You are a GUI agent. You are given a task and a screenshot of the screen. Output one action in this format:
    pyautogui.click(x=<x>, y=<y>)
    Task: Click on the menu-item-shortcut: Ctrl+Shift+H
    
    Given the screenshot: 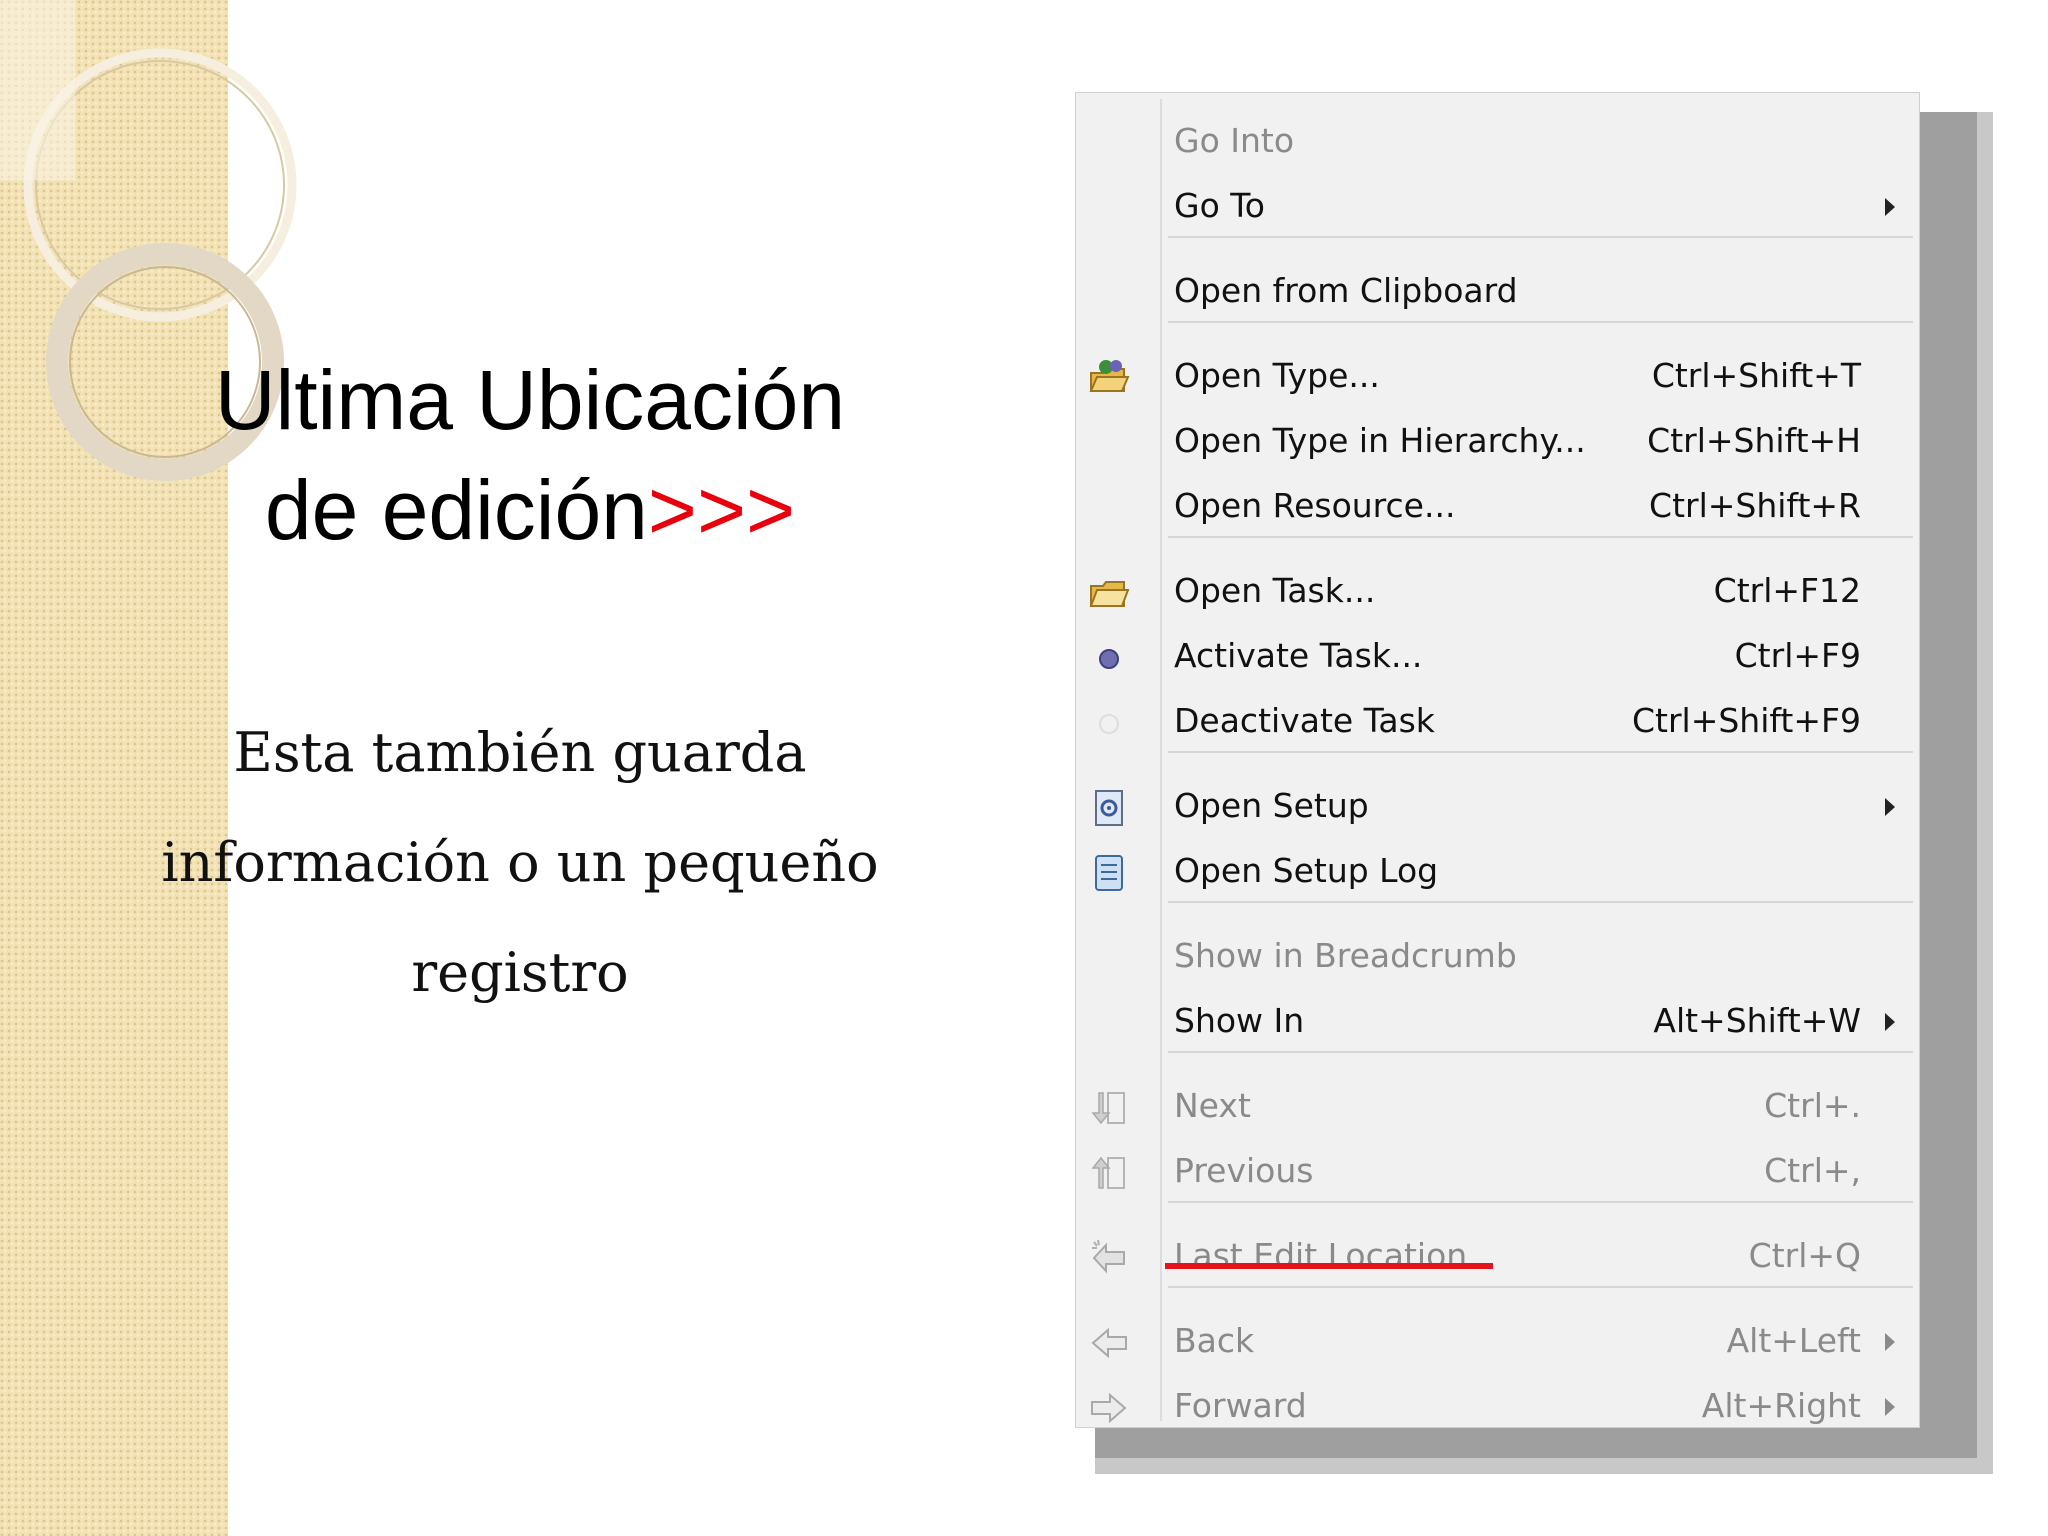 What is the action you would take?
    pyautogui.click(x=1754, y=440)
    